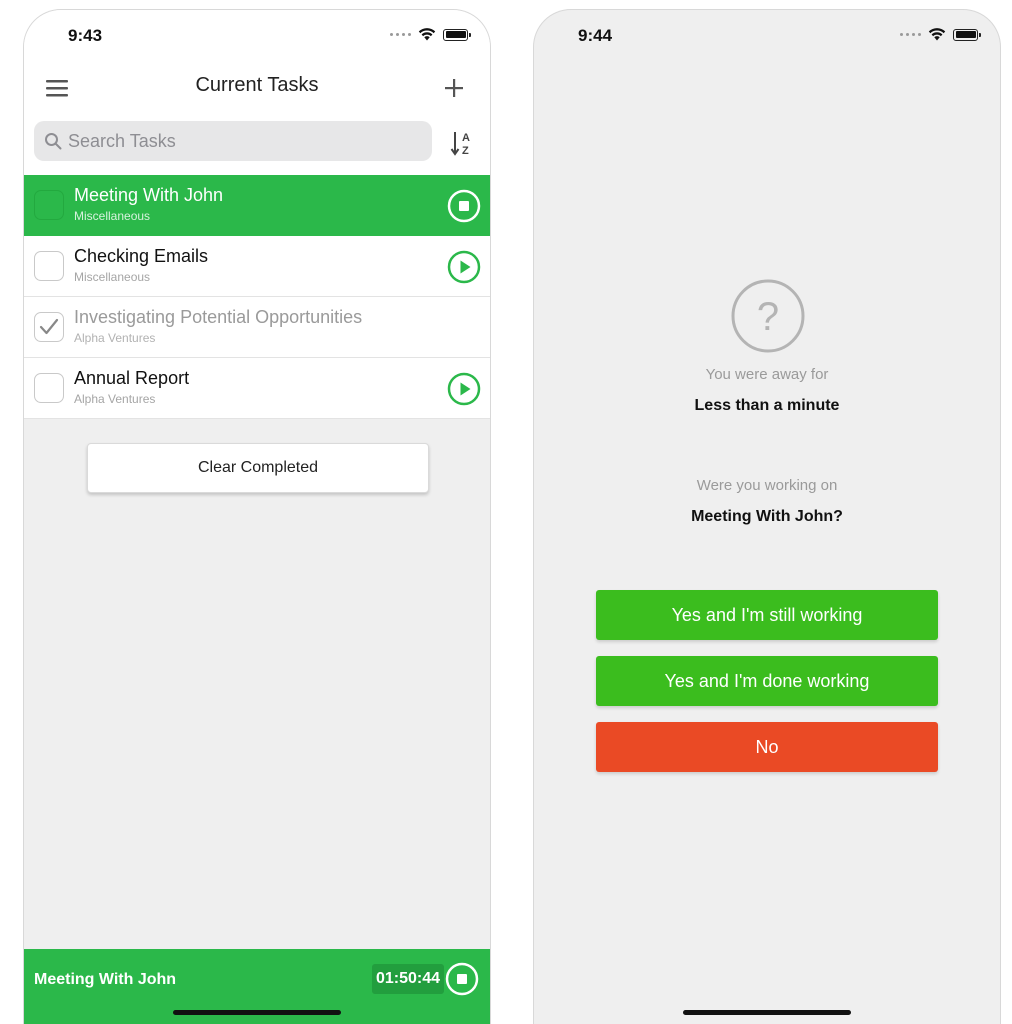 This screenshot has height=1024, width=1012. I want to click on plus-icon, so click(454, 88).